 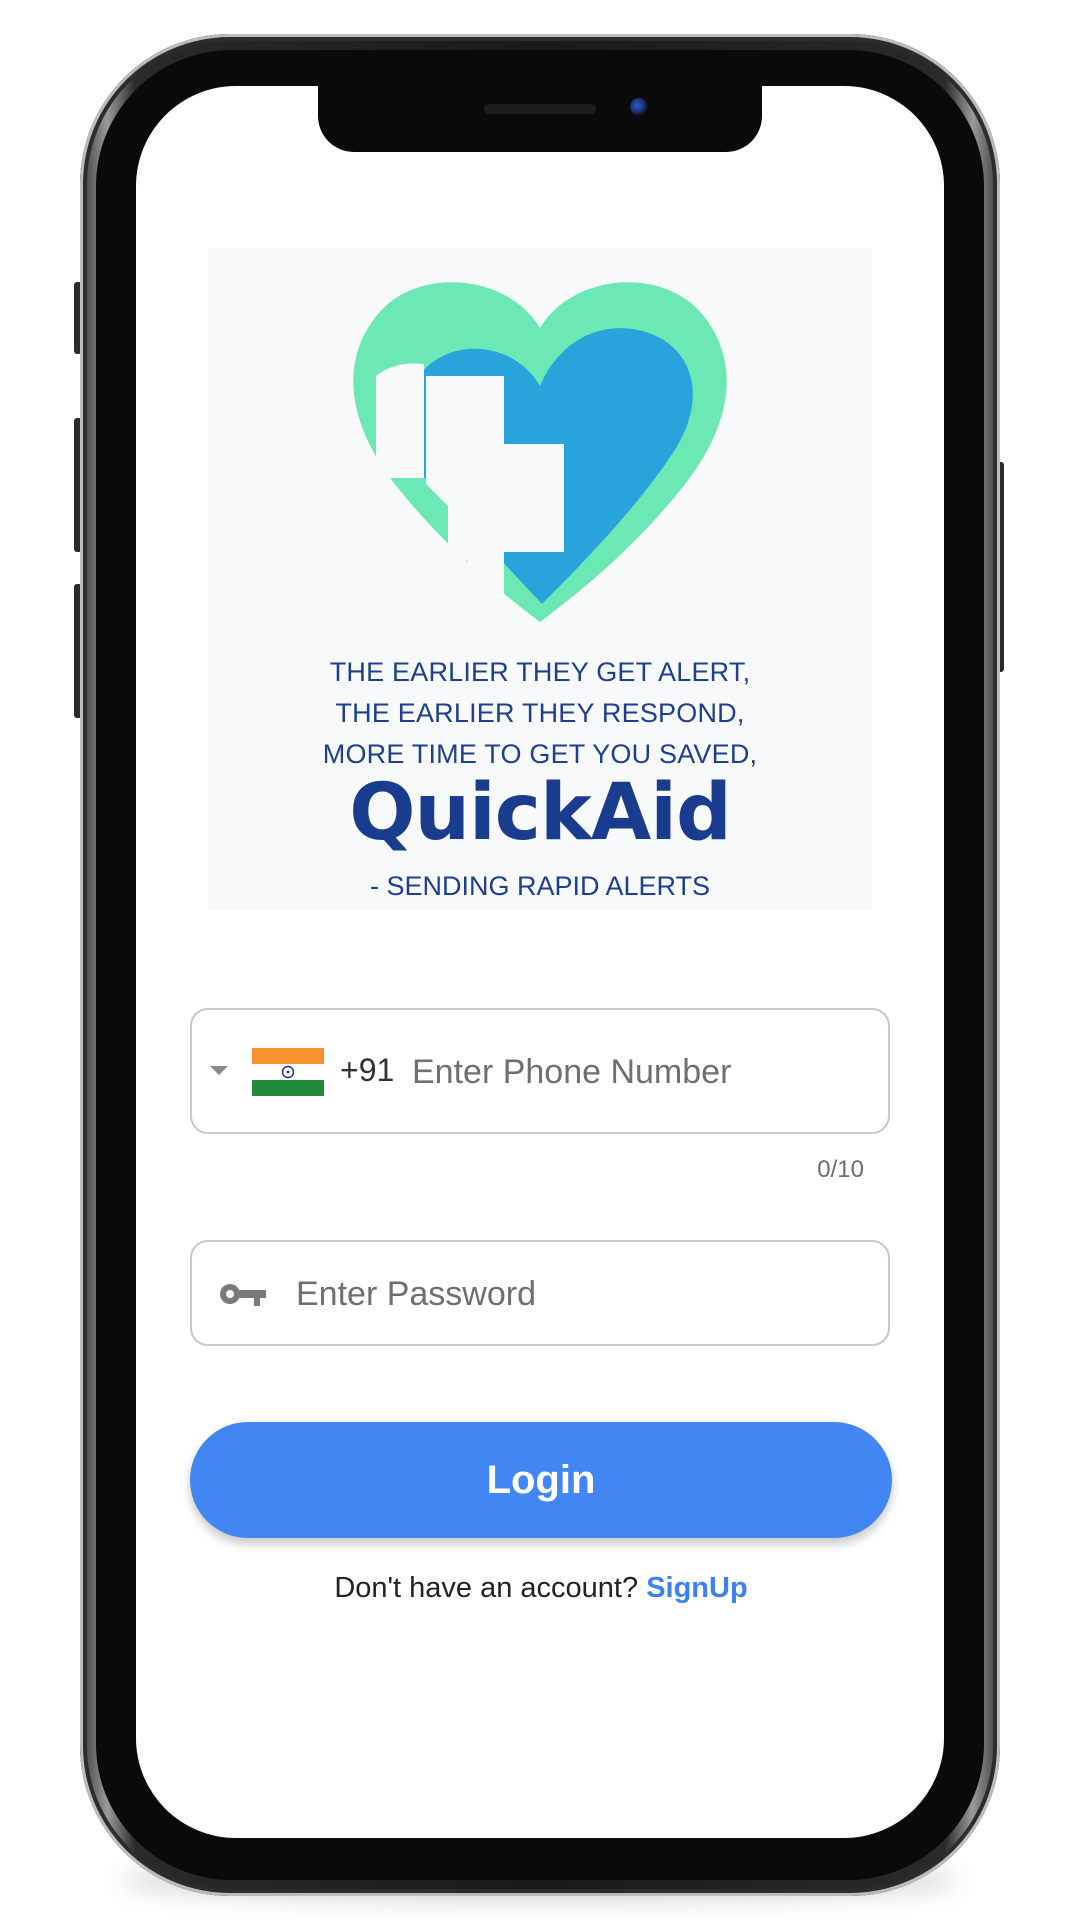 I want to click on phone-number-input, so click(x=642, y=1072).